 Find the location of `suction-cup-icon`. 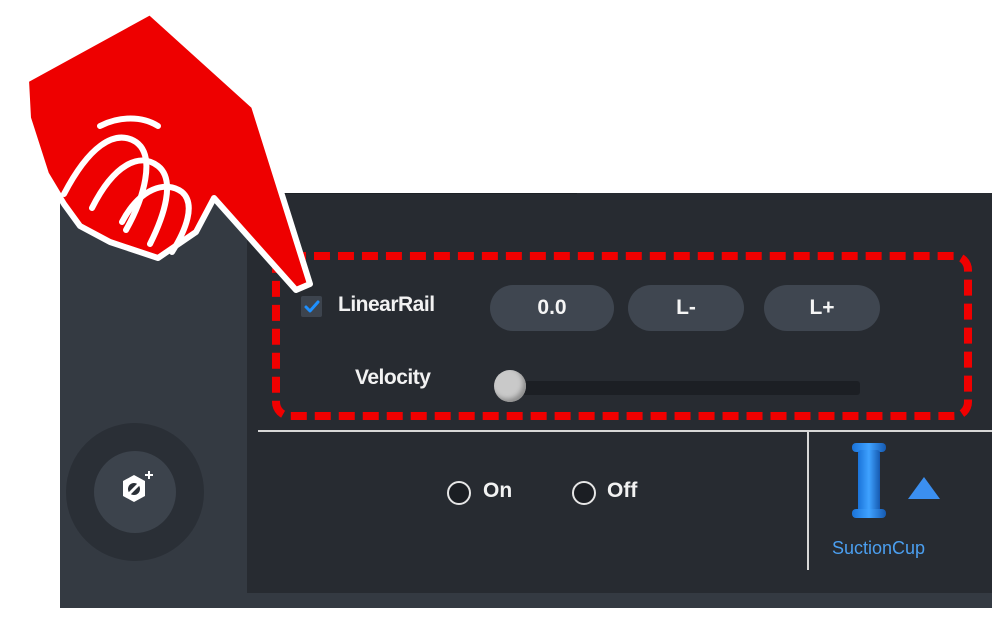

suction-cup-icon is located at coordinates (898, 483).